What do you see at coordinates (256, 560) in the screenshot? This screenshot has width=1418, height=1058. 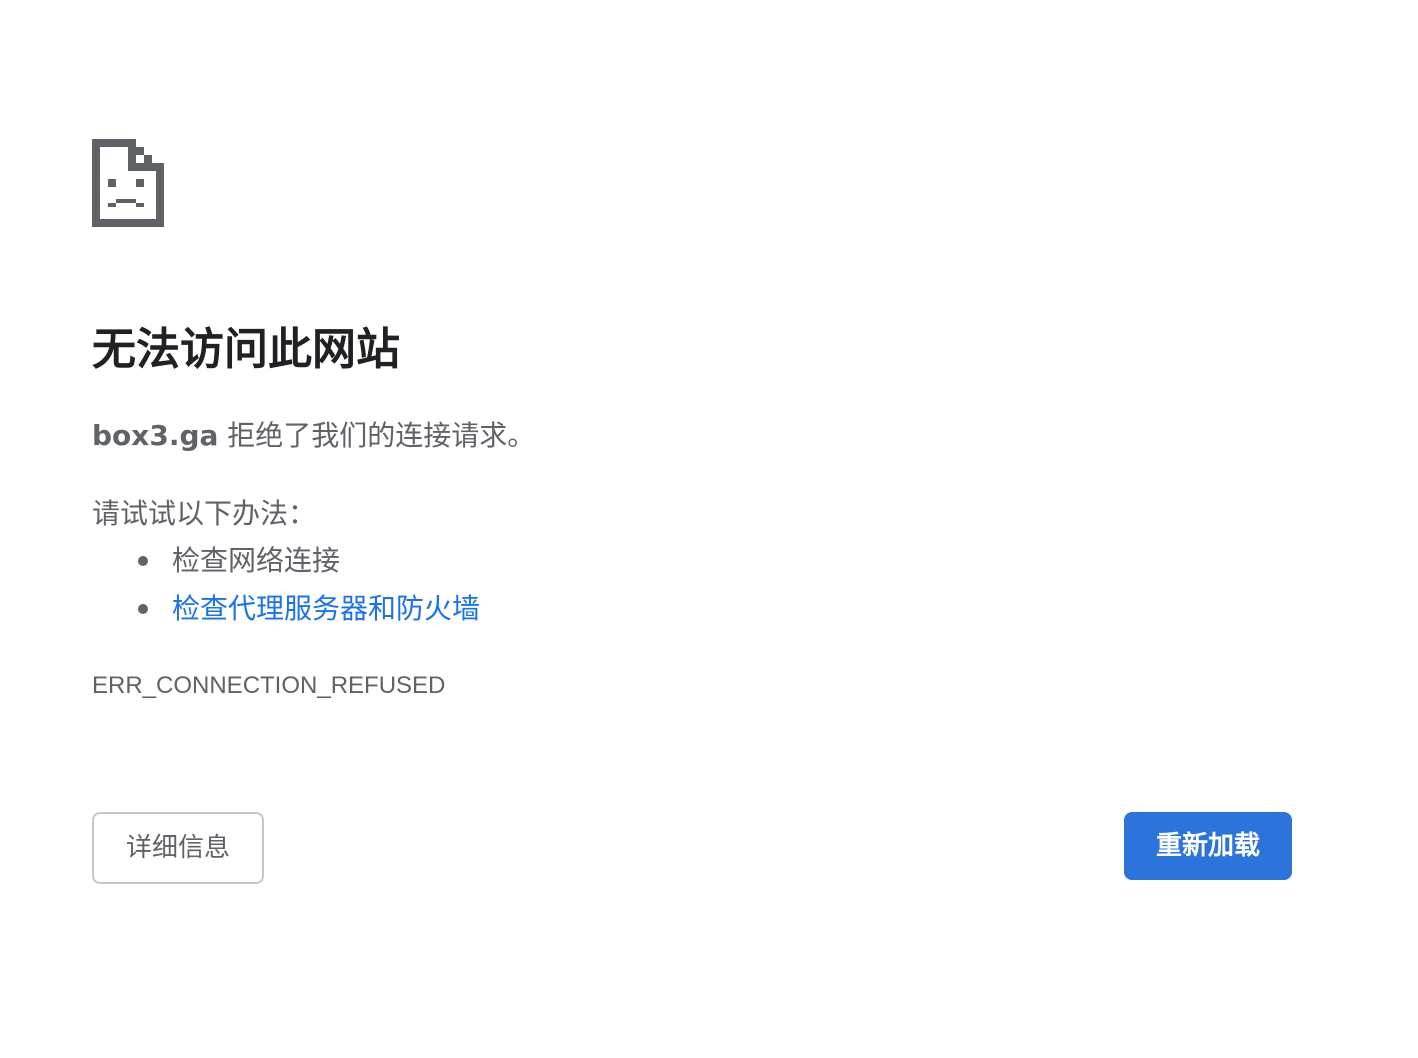 I see `suggestion-label: 检查网络连接` at bounding box center [256, 560].